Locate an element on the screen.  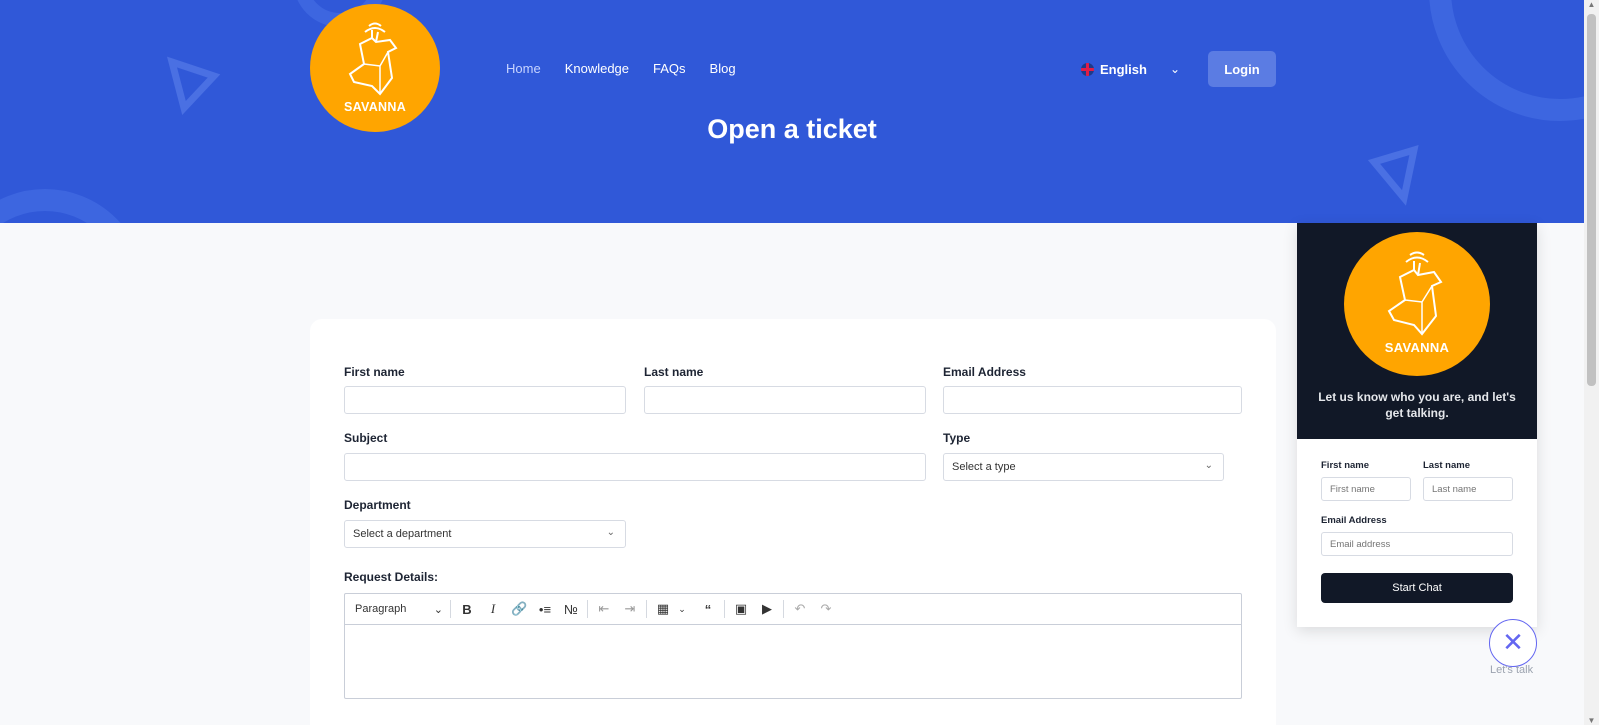
first-name-label: First name is located at coordinates (374, 372).